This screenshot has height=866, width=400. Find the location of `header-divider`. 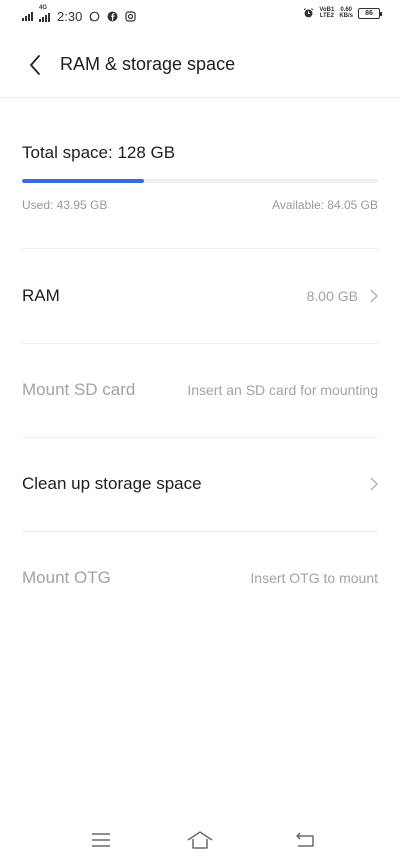

header-divider is located at coordinates (200, 97).